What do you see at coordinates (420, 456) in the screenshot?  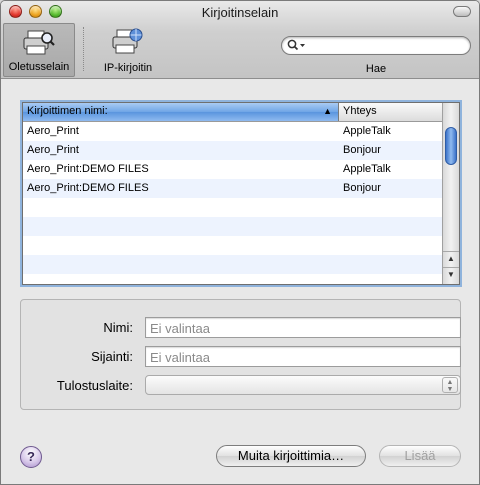 I see `add-button: Lisää` at bounding box center [420, 456].